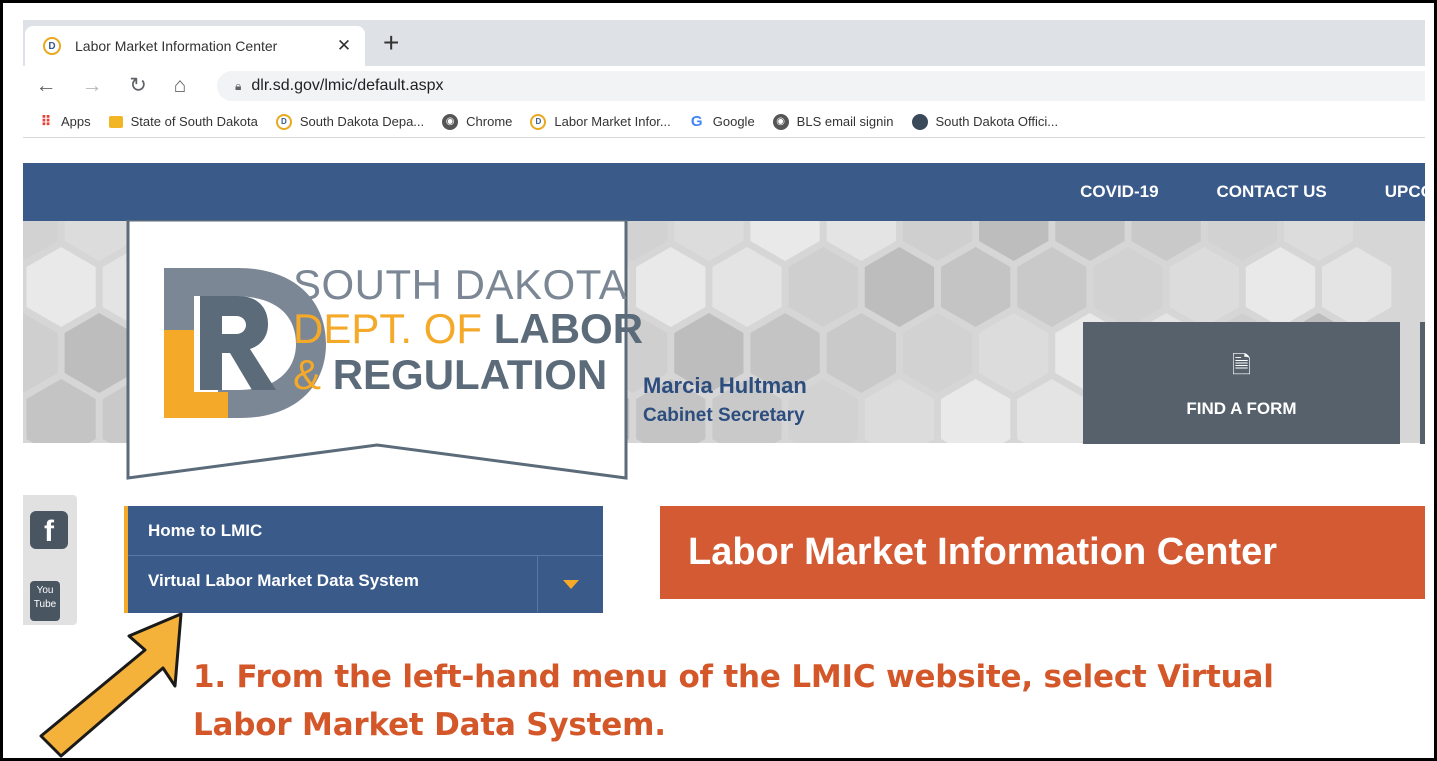  What do you see at coordinates (92, 86) in the screenshot?
I see `forward-arrow-icon: →` at bounding box center [92, 86].